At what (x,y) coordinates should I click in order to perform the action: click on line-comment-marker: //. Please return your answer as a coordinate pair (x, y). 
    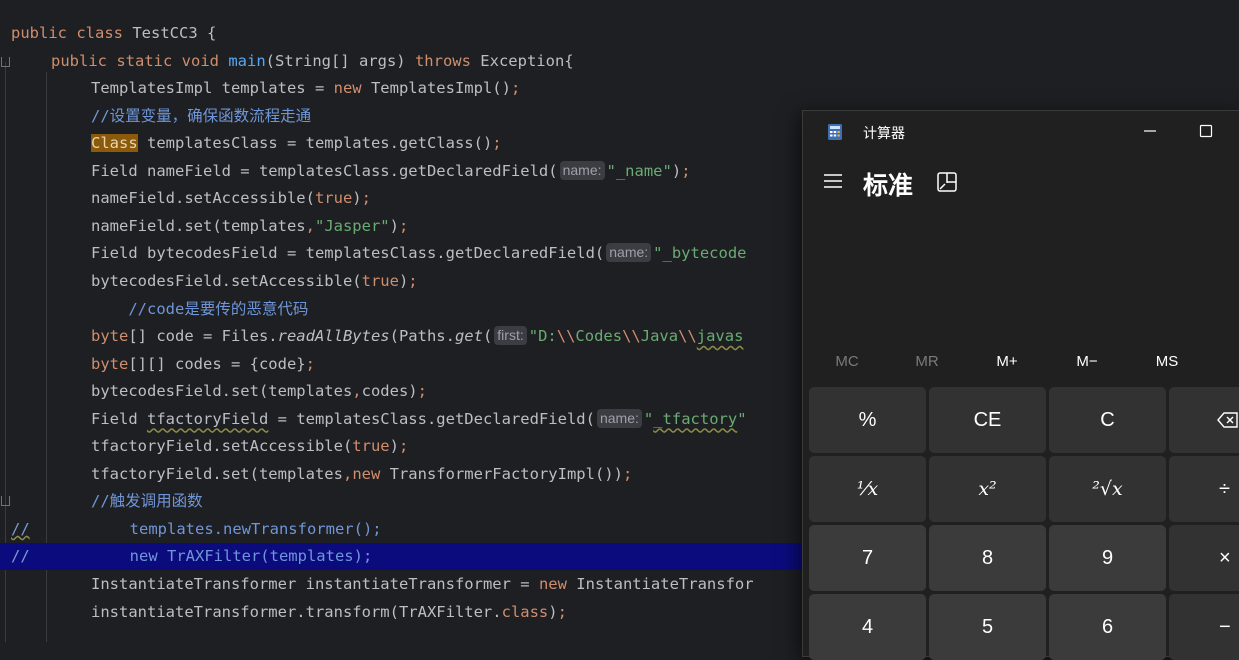
    Looking at the image, I should click on (20, 556).